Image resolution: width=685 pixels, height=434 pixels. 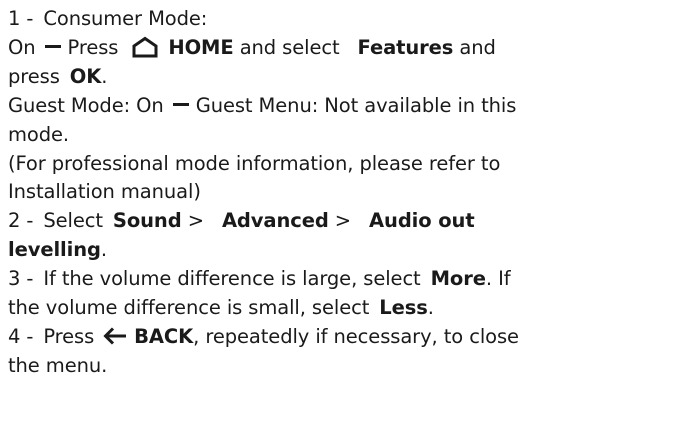 I want to click on advanced-menu-label: Advanced, so click(x=275, y=221).